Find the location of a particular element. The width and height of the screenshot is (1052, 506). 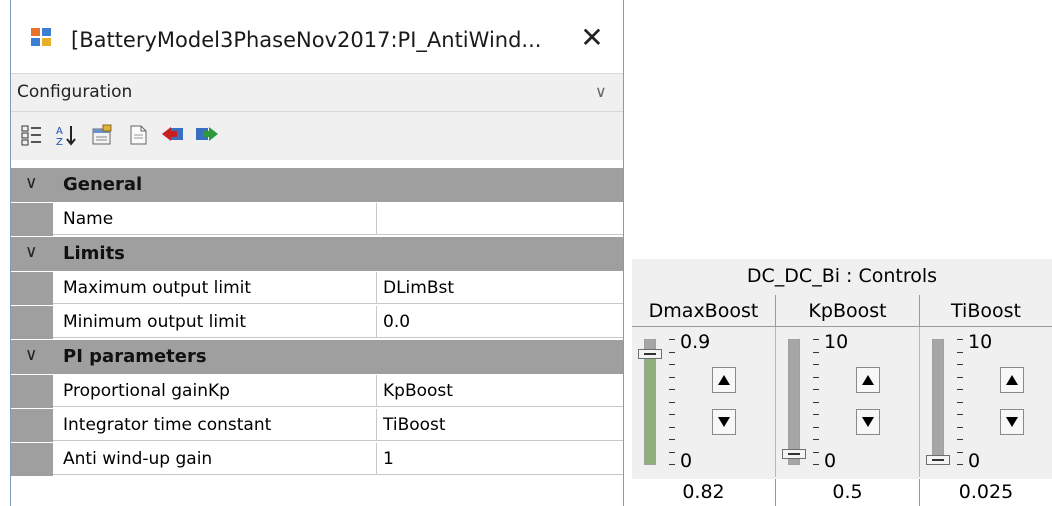

property-row: Proportional gainKp KpBoost is located at coordinates (317, 391).